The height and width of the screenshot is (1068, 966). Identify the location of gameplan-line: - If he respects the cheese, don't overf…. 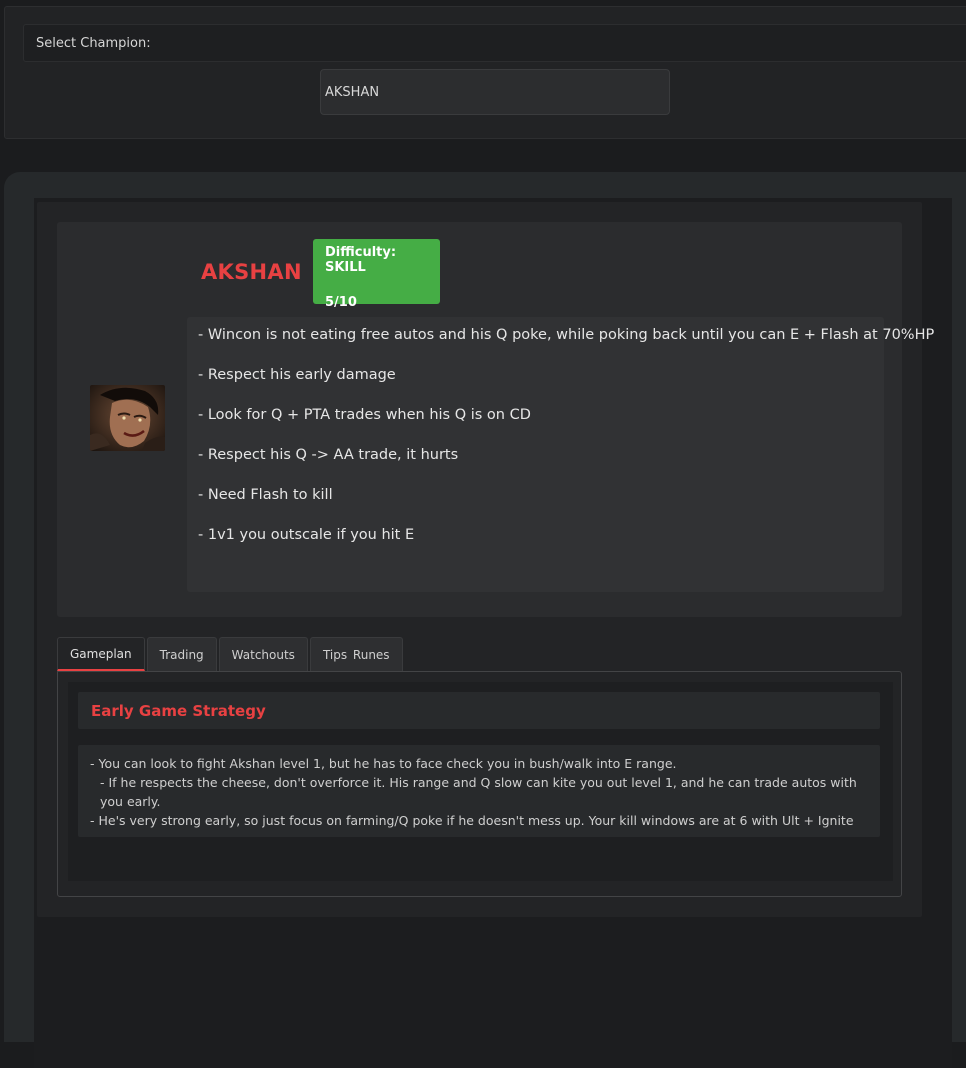
(478, 792).